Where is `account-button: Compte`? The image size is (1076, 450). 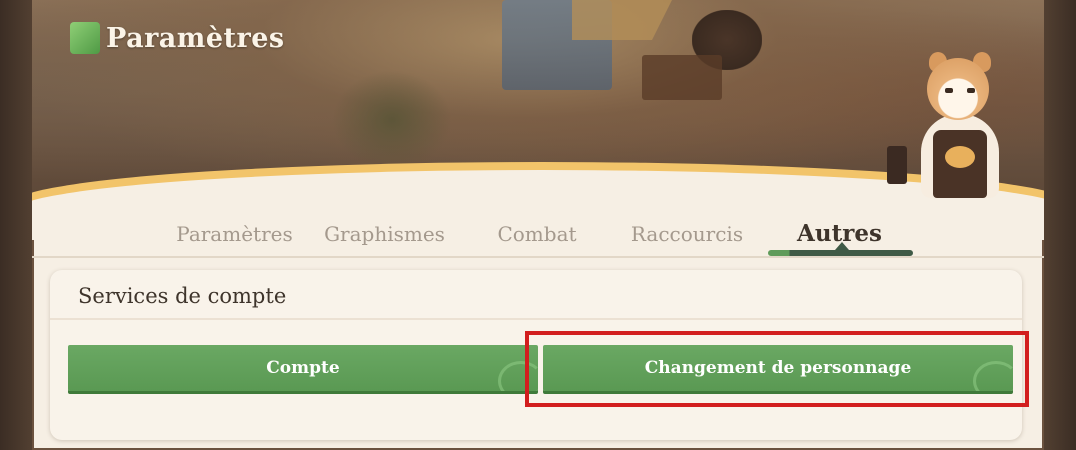
account-button: Compte is located at coordinates (303, 368).